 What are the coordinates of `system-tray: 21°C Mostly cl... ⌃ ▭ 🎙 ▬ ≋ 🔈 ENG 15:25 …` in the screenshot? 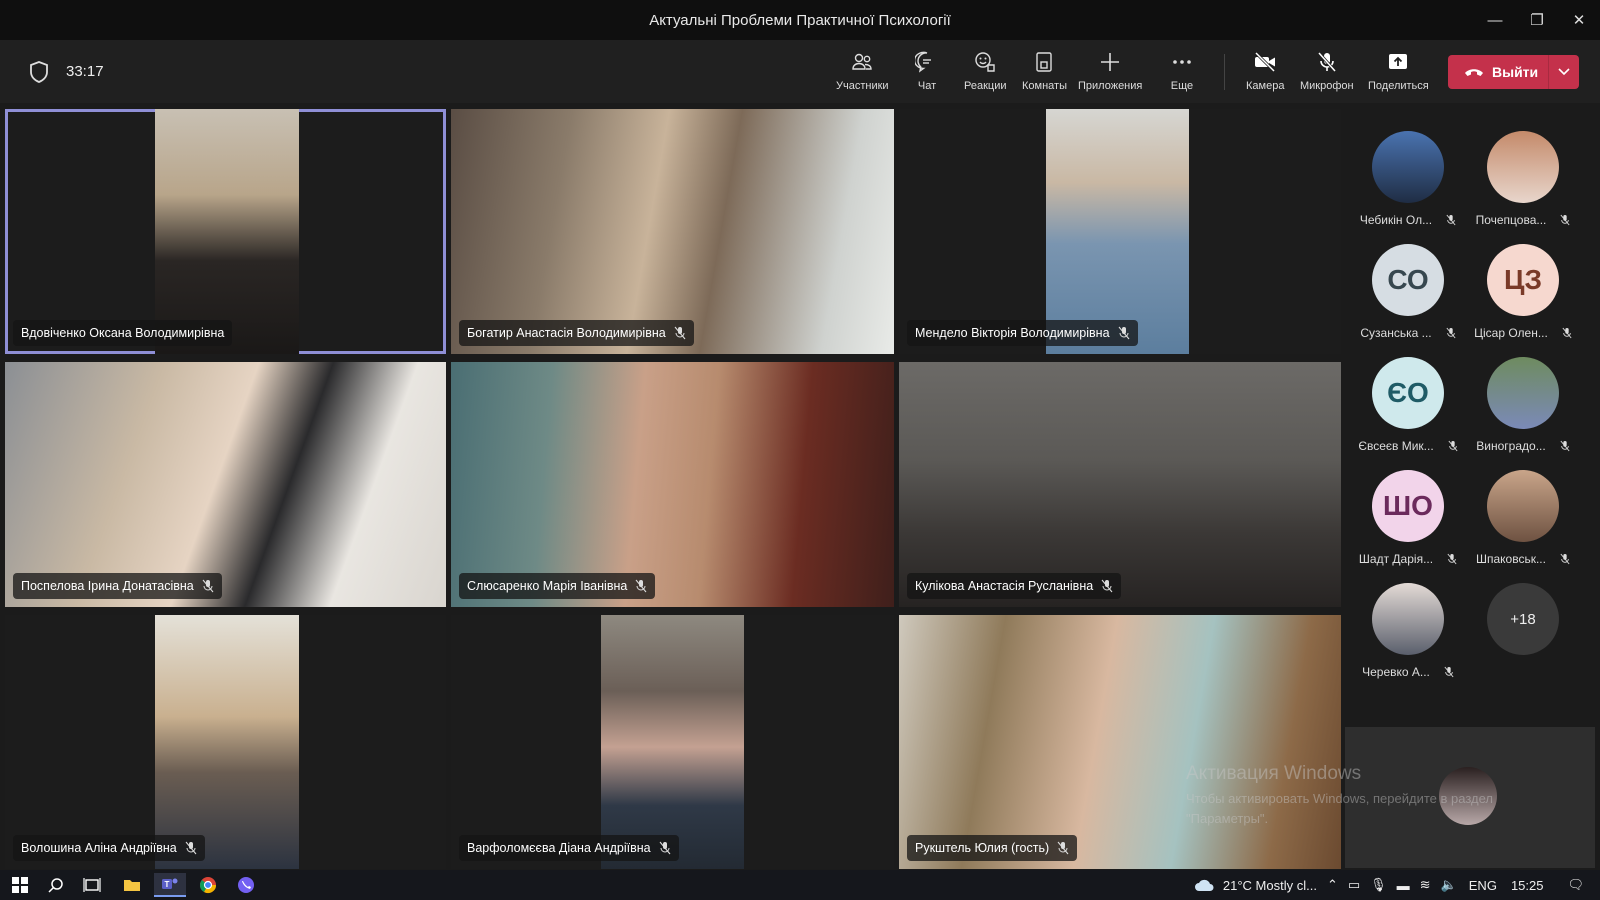 It's located at (1396, 885).